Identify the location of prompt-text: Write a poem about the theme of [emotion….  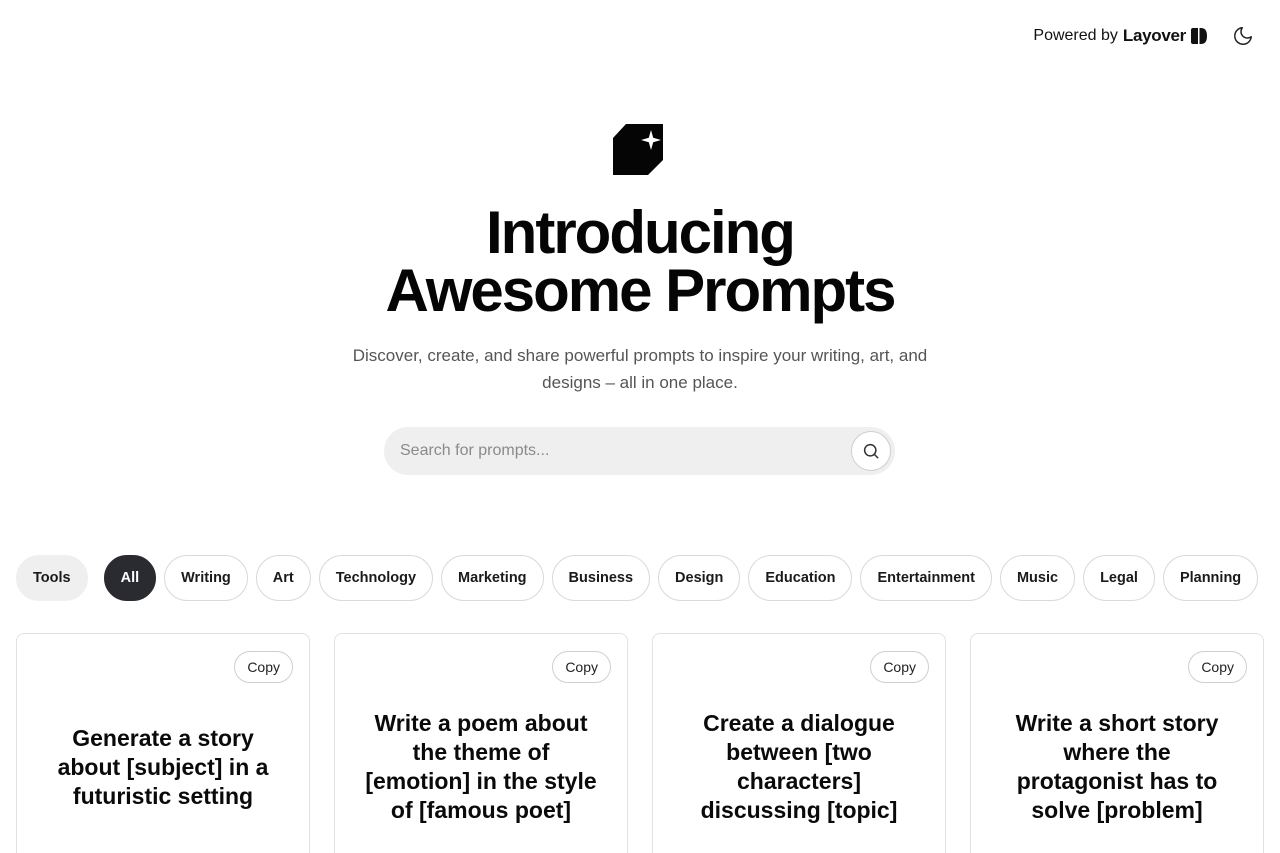
(481, 766).